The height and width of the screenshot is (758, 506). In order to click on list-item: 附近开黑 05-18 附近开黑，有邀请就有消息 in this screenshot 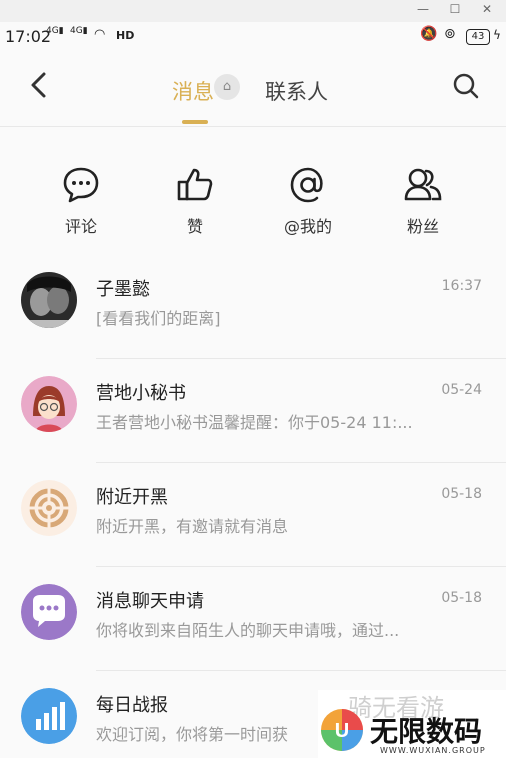, I will do `click(253, 515)`.